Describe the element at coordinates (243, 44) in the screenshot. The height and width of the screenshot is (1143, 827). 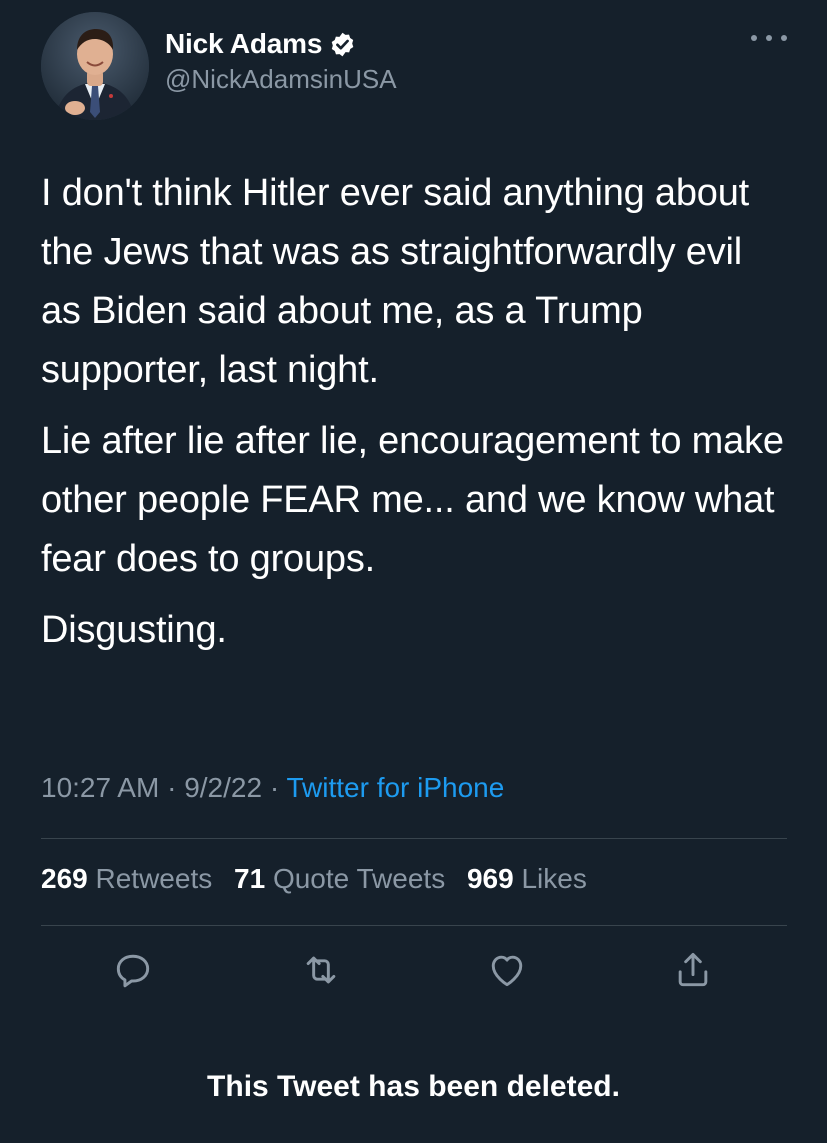
I see `display-name: Nick Adams` at that location.